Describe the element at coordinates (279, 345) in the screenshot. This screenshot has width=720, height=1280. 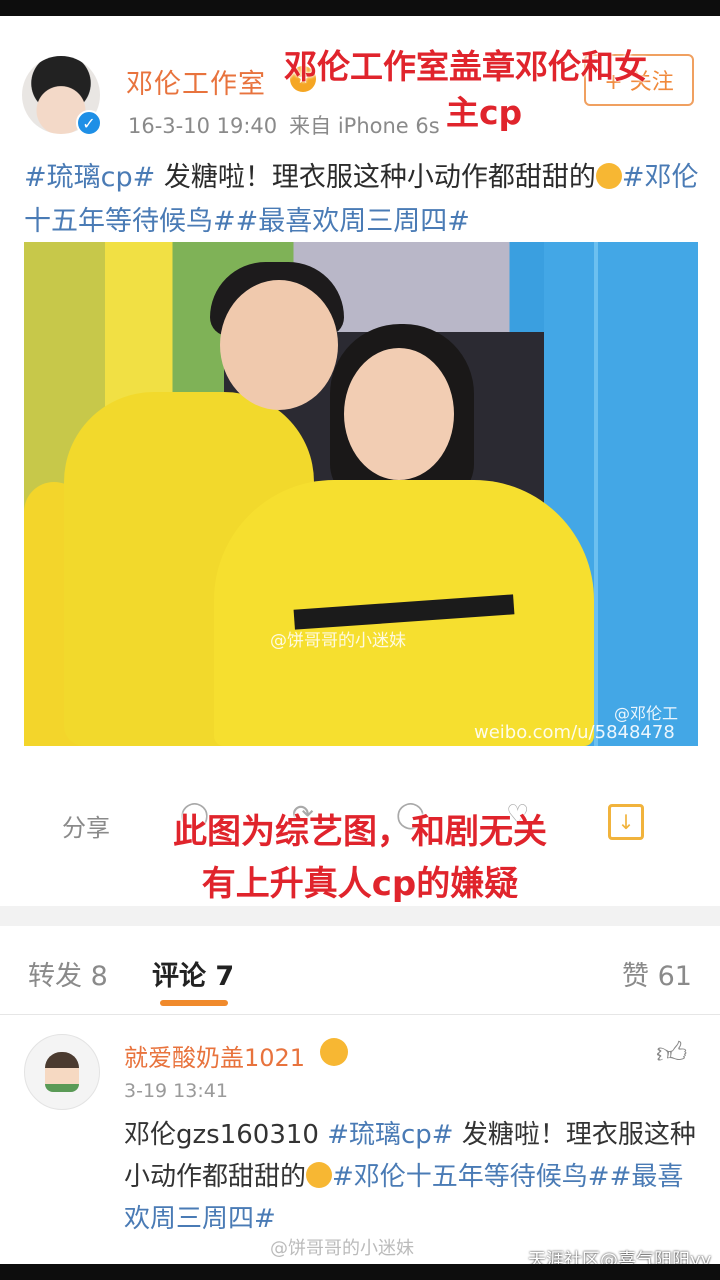
I see `photo-man-face` at that location.